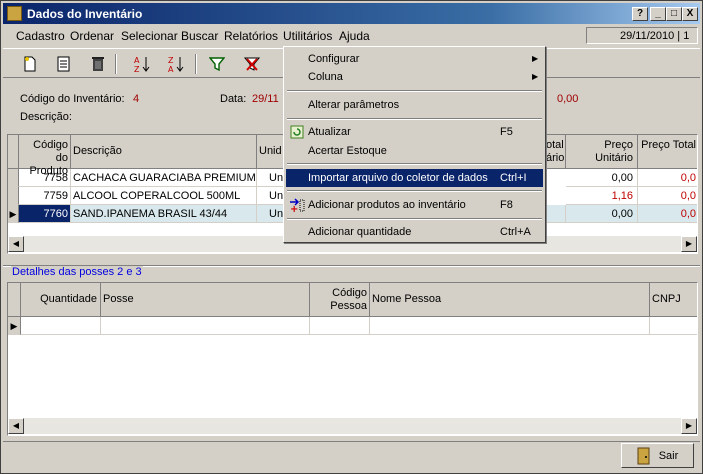  Describe the element at coordinates (40, 36) in the screenshot. I see `menu-cadastro: Cadastro` at that location.